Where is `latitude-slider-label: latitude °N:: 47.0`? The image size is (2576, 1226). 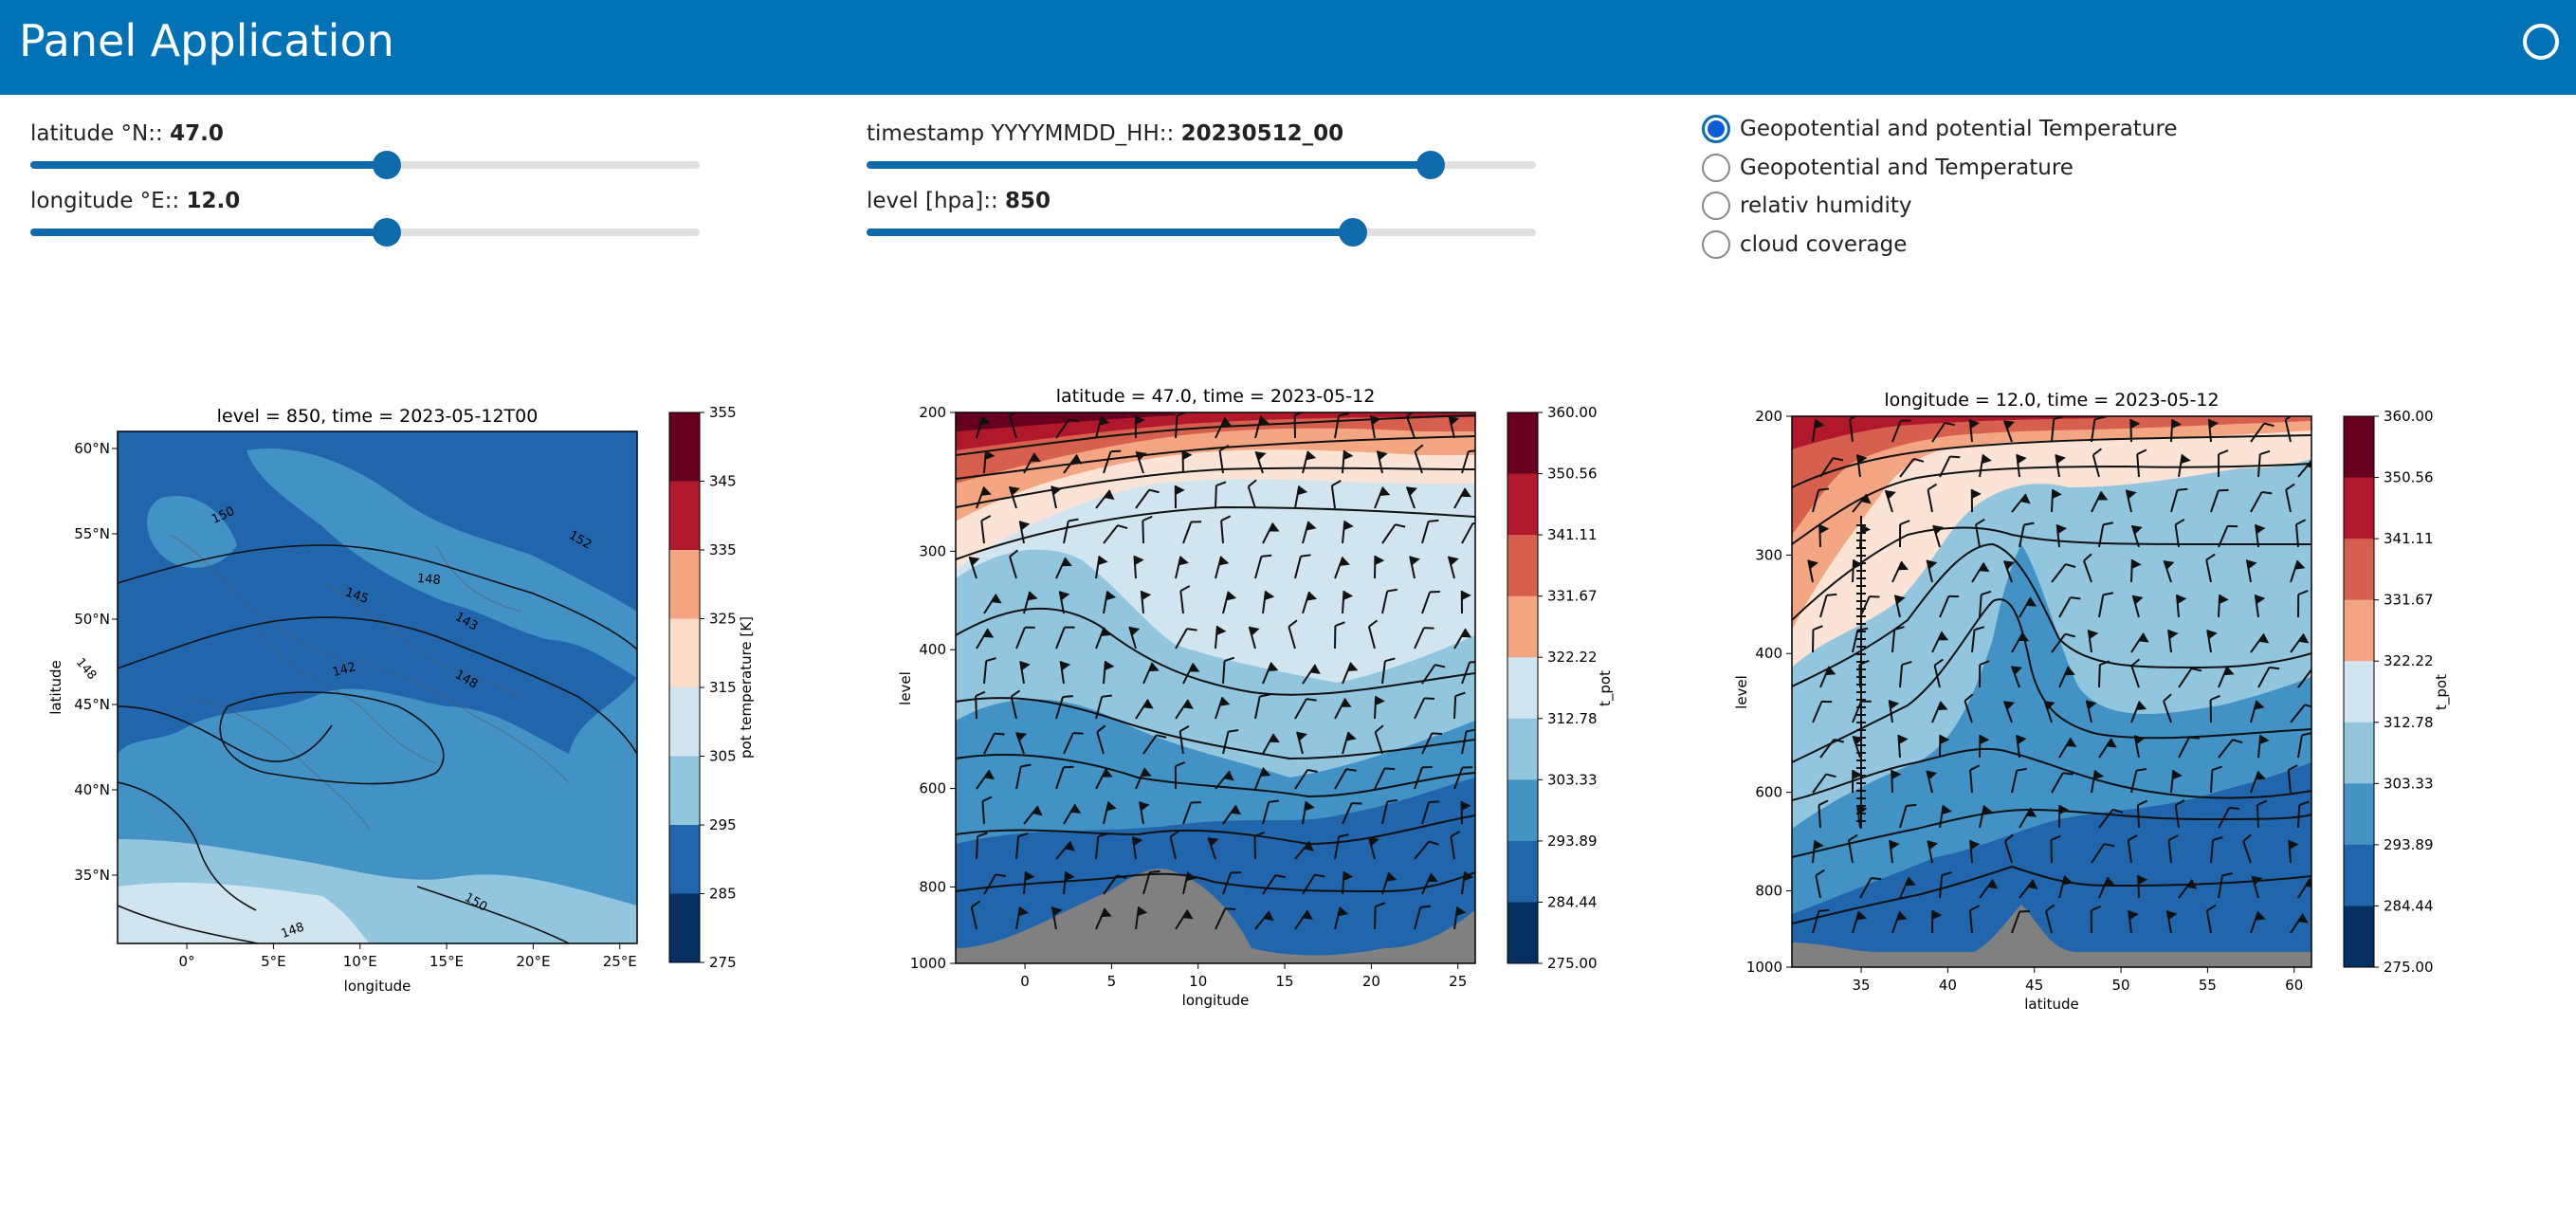 latitude-slider-label: latitude °N:: 47.0 is located at coordinates (127, 133).